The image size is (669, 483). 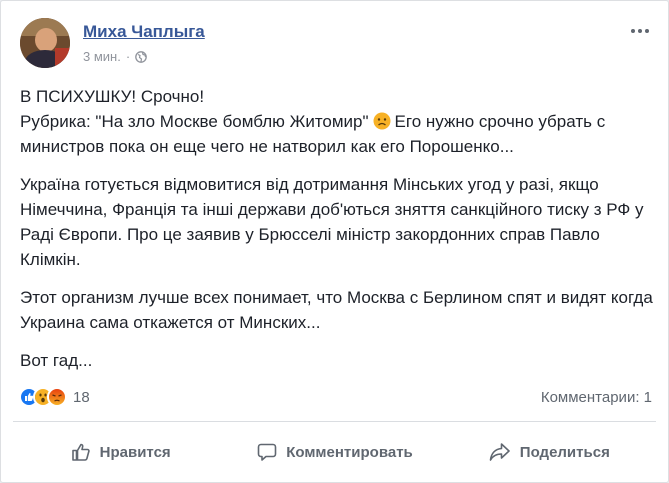 What do you see at coordinates (135, 452) in the screenshot?
I see `like-button-label: Нравится` at bounding box center [135, 452].